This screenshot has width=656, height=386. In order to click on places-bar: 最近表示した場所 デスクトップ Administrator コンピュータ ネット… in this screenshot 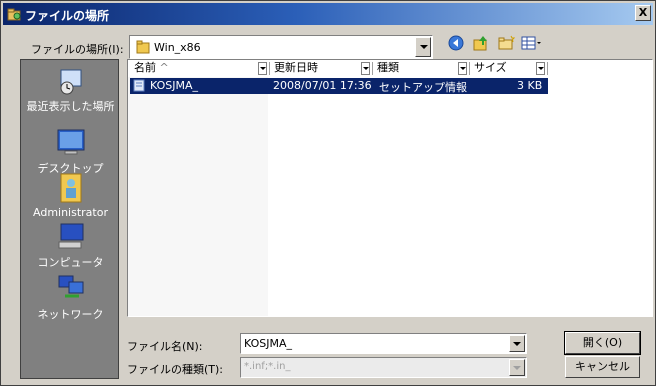, I will do `click(69, 219)`.